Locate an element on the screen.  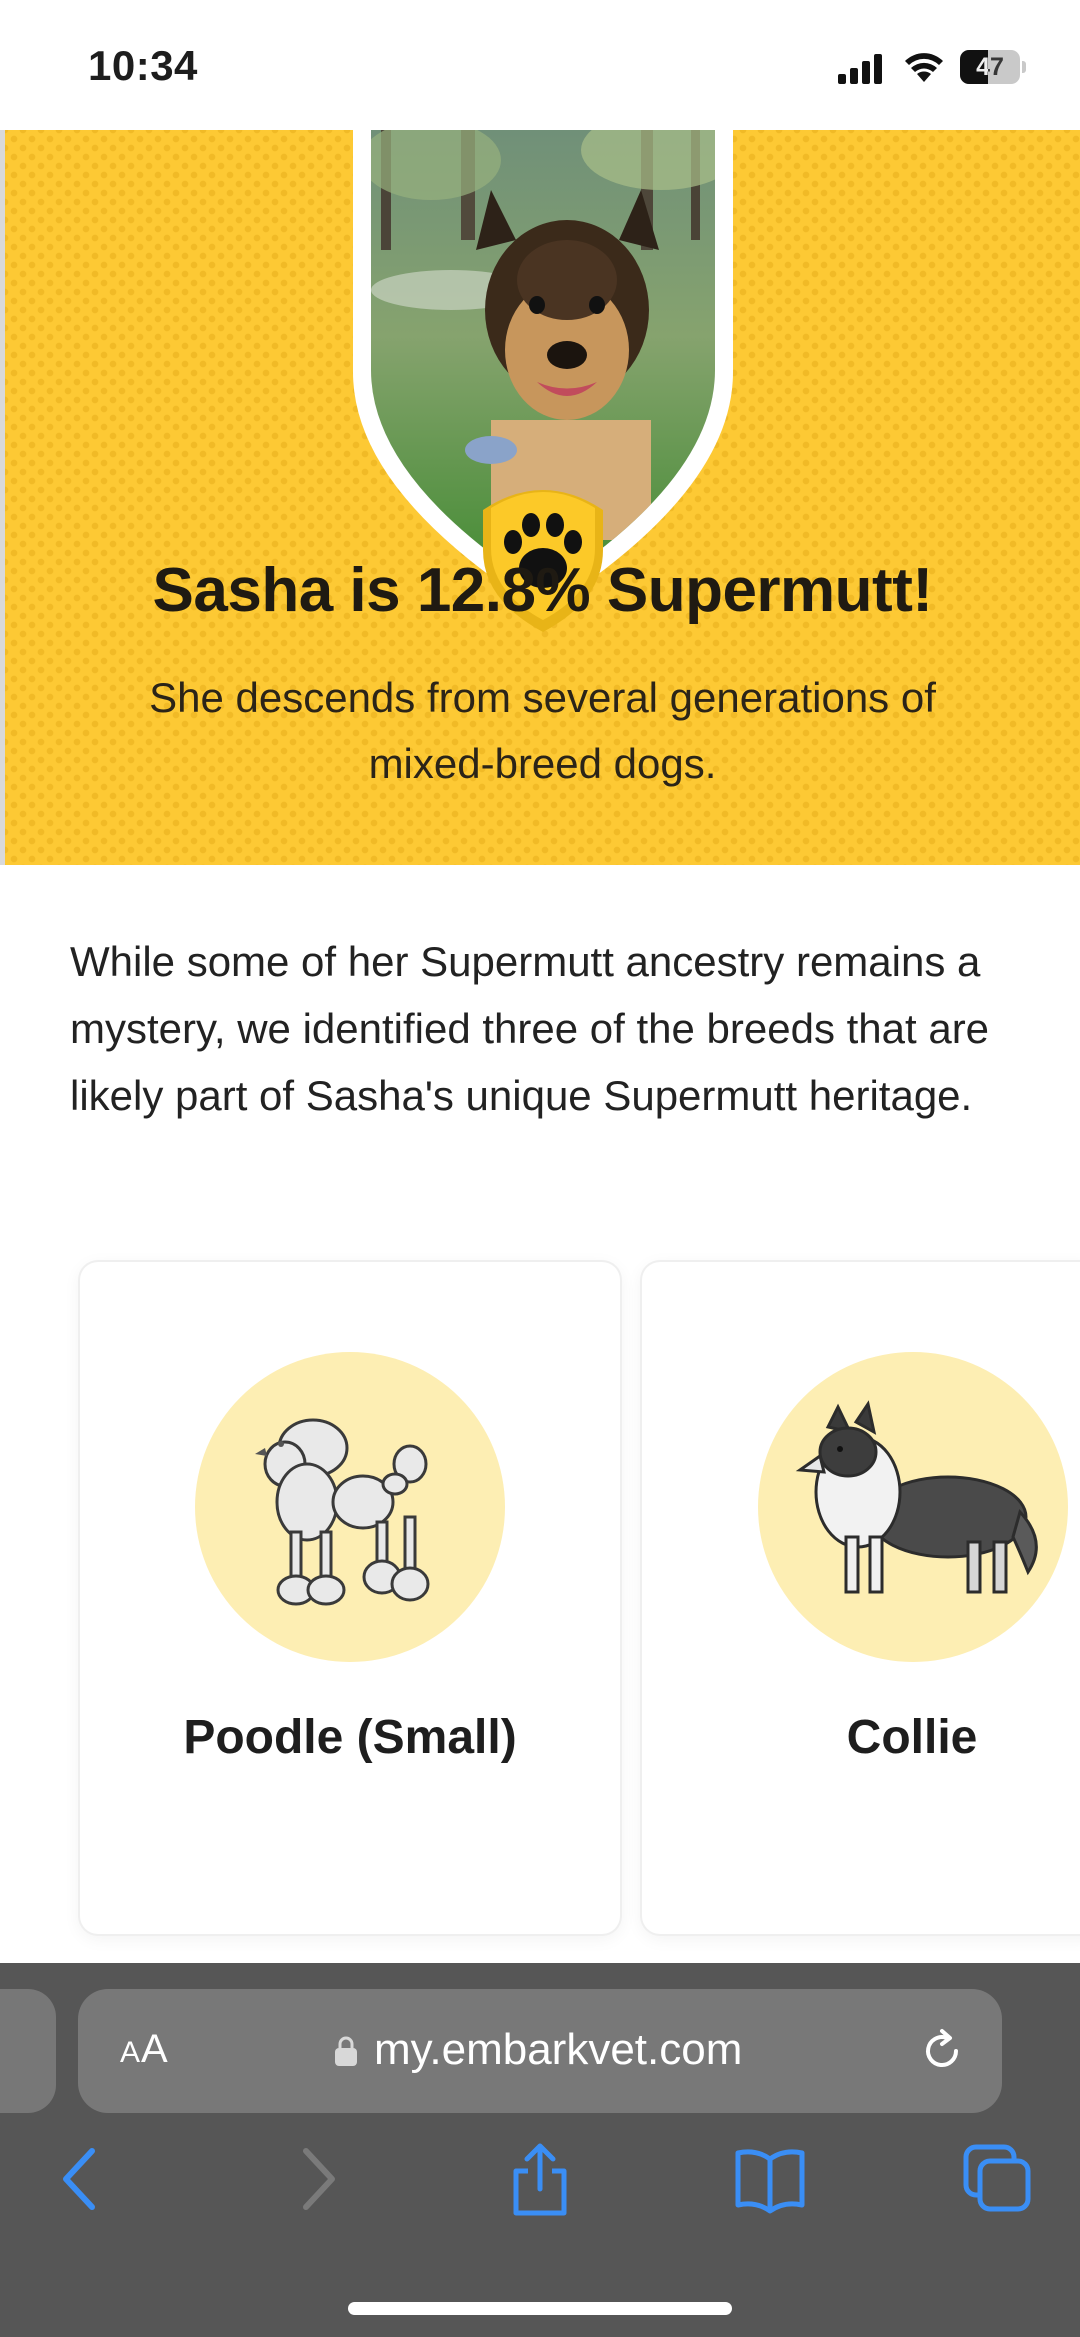
tabs-icon is located at coordinates (998, 2179).